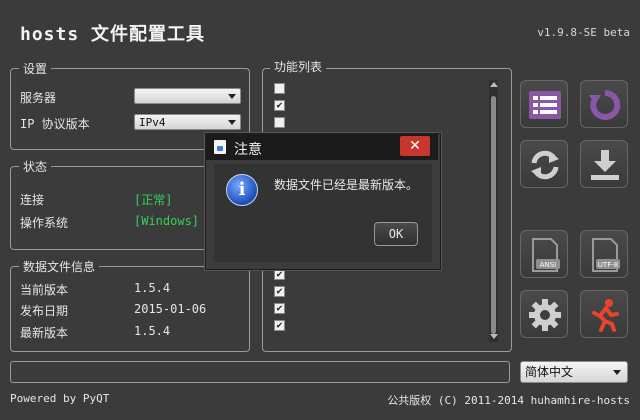 The image size is (640, 420). I want to click on update-button, so click(544, 164).